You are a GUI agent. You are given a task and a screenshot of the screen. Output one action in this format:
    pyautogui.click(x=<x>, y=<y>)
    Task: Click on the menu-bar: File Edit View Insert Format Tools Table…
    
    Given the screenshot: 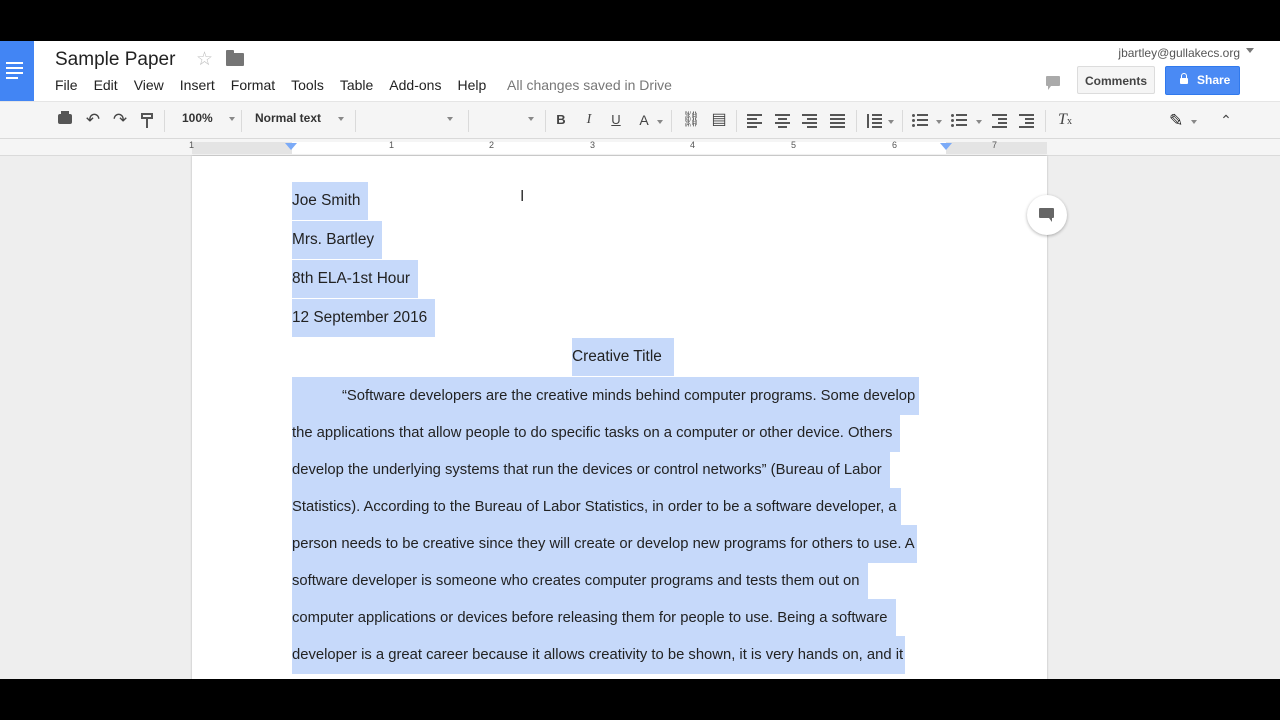 What is the action you would take?
    pyautogui.click(x=278, y=85)
    